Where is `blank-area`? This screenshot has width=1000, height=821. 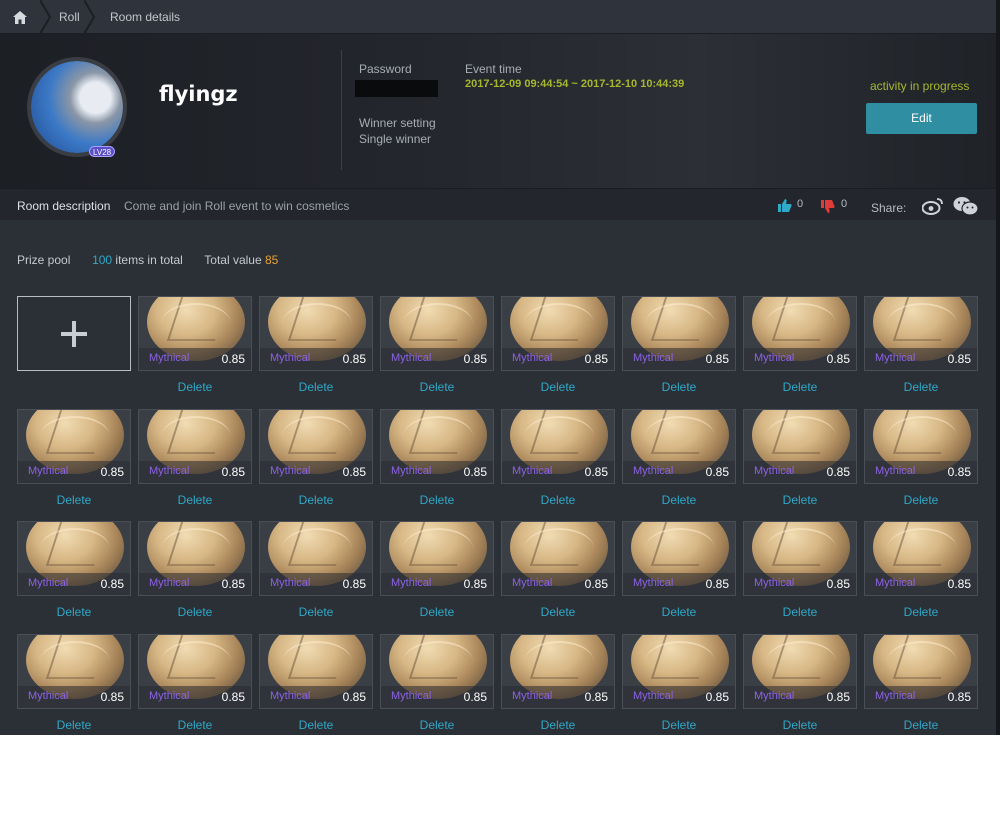
blank-area is located at coordinates (500, 778).